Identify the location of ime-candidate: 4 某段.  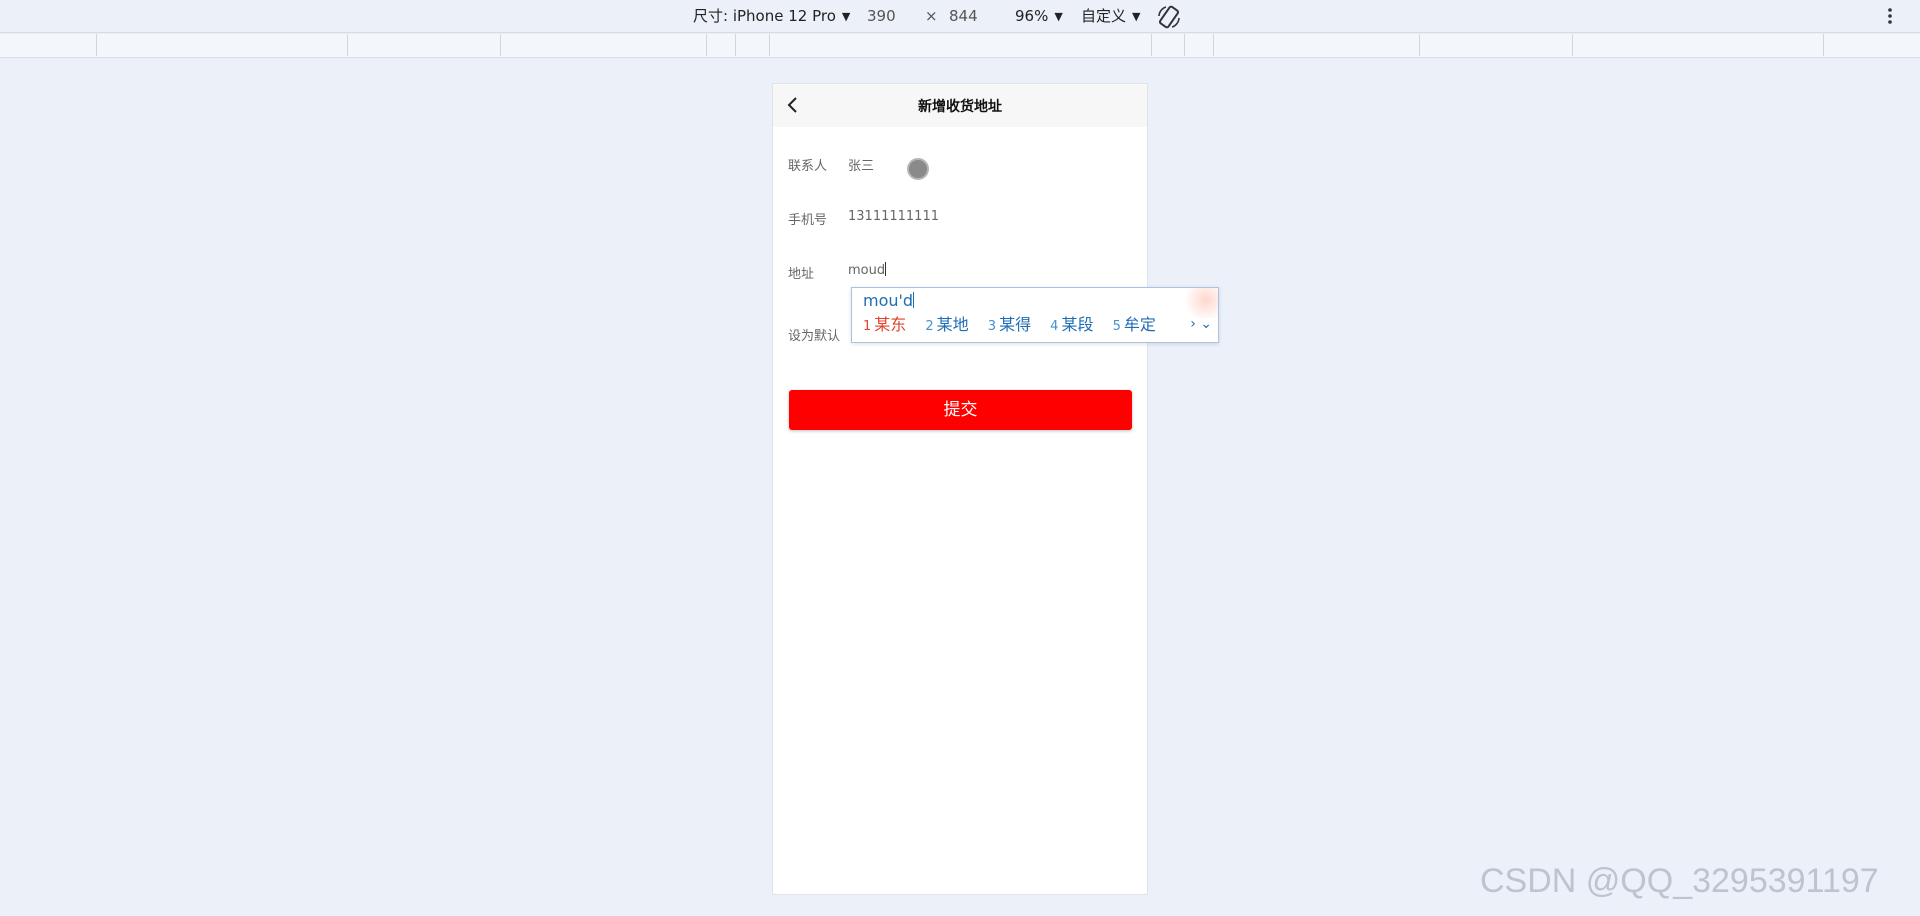
(1071, 326).